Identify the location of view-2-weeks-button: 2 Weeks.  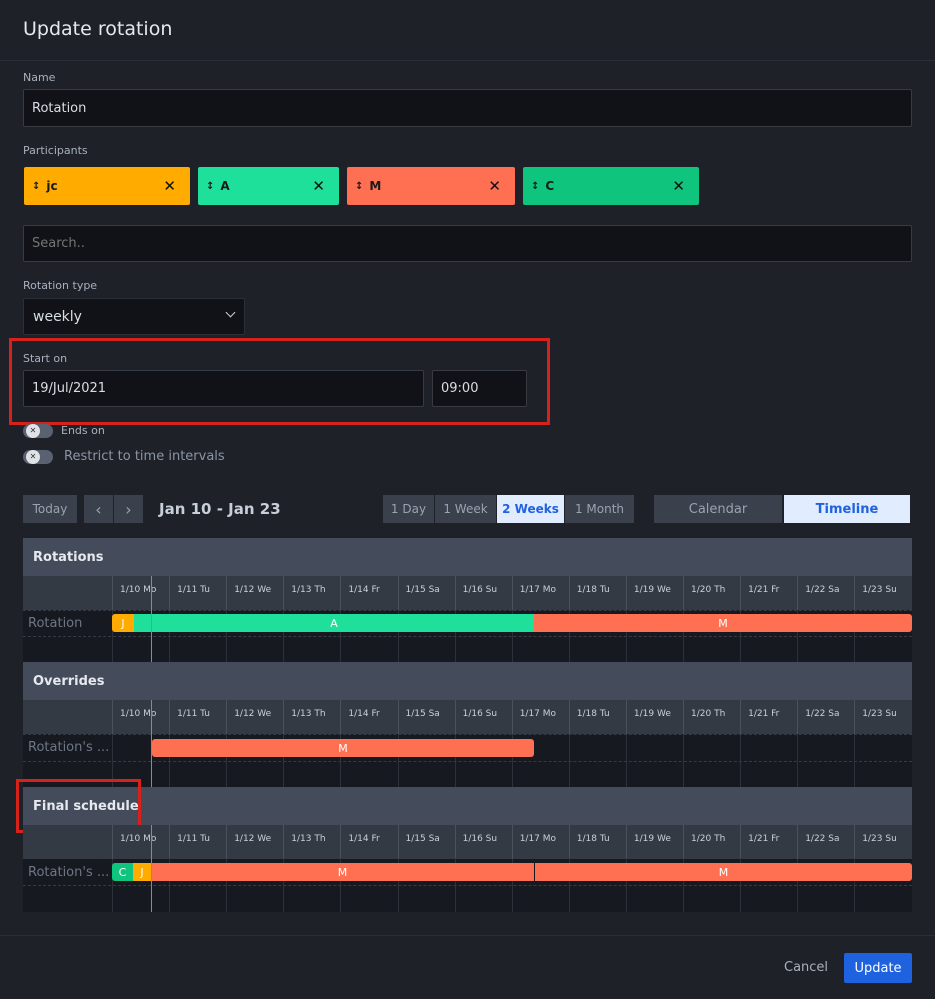
(530, 509).